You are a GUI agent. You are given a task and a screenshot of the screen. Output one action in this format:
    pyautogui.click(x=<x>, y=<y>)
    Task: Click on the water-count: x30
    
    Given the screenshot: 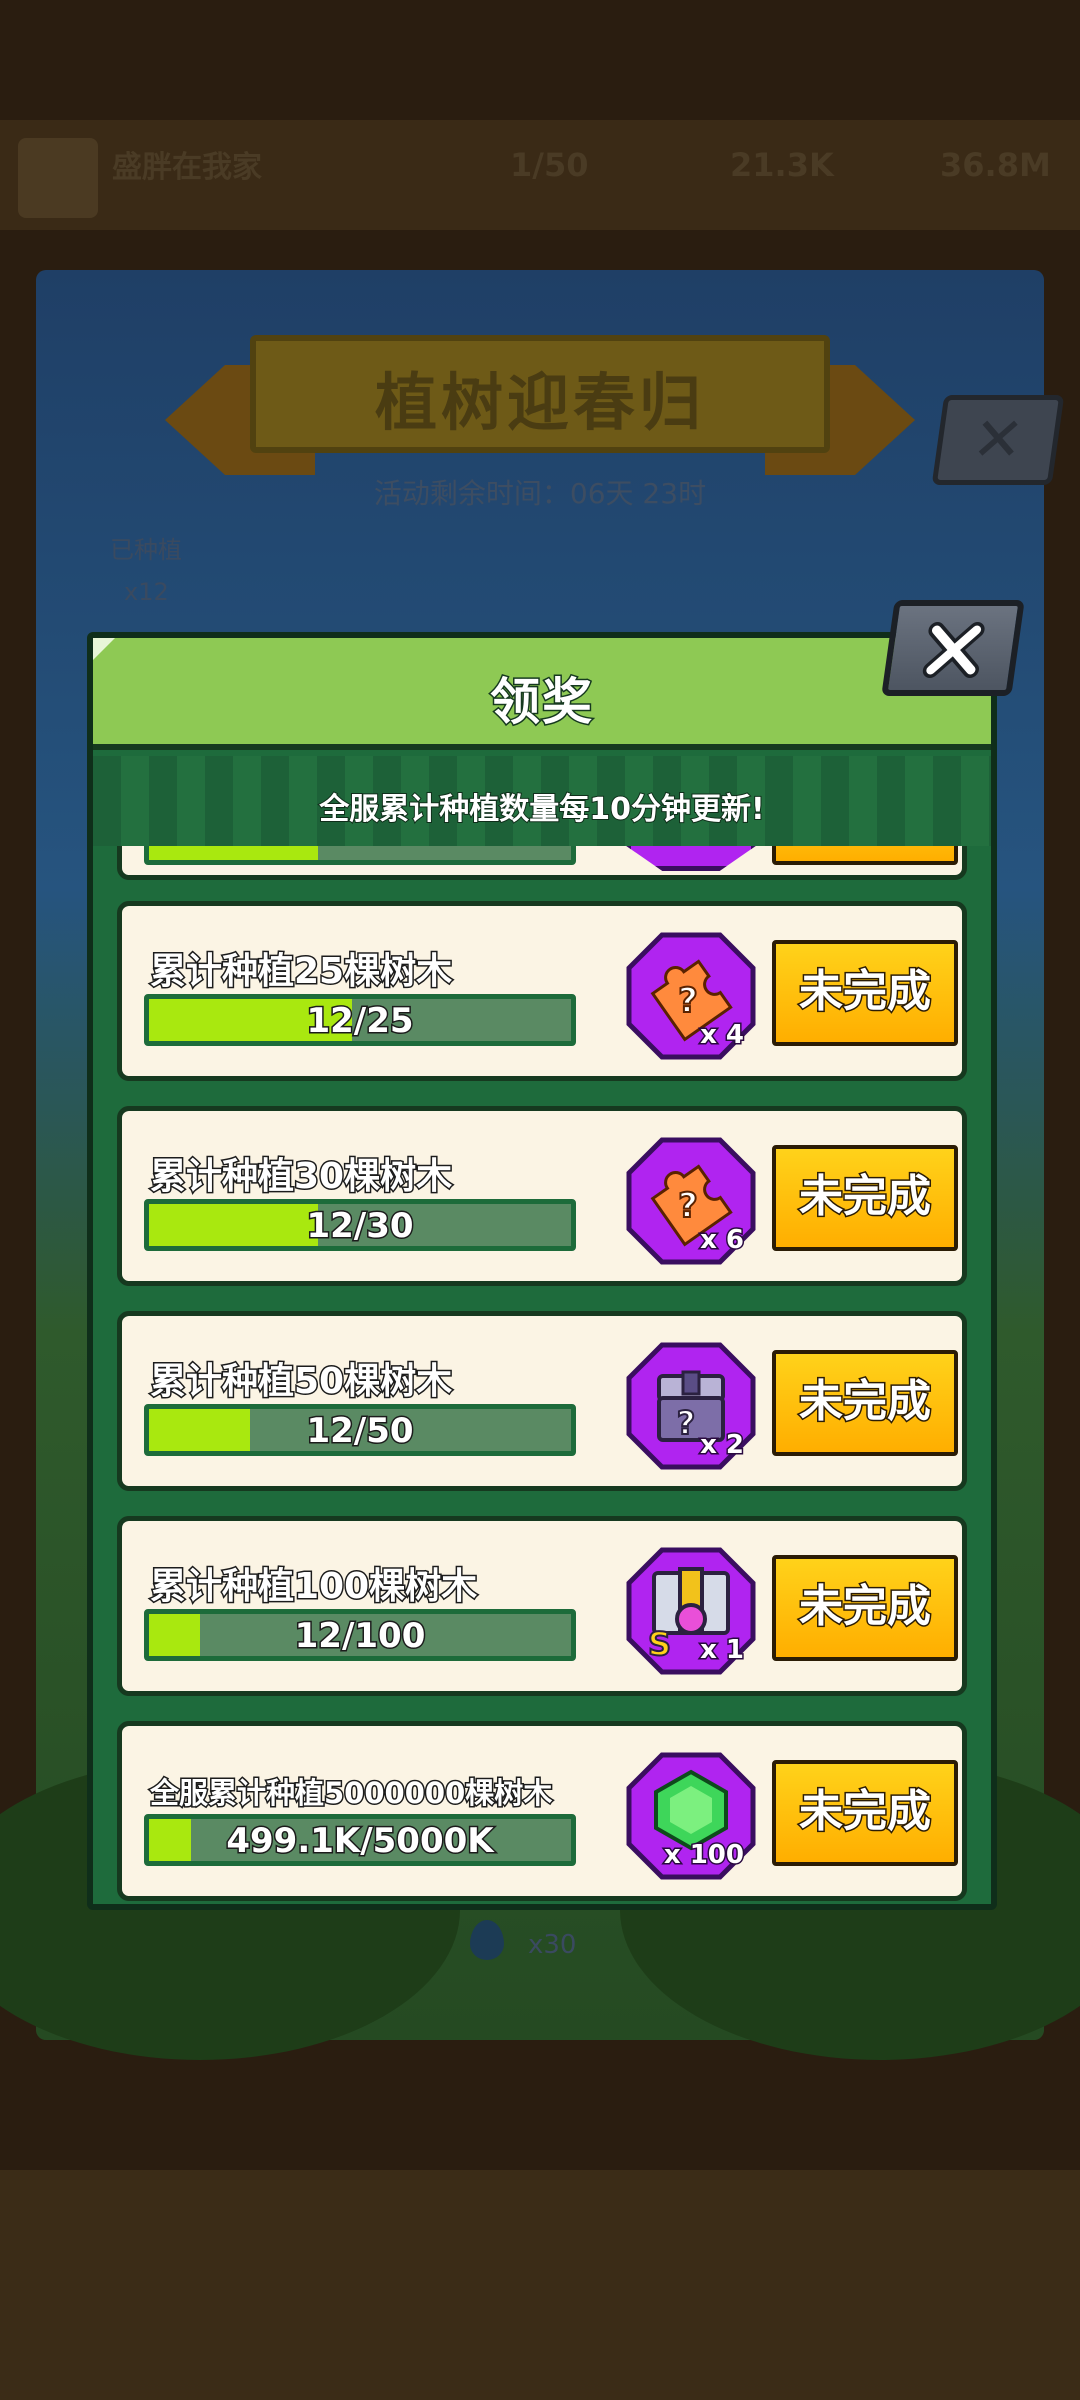 What is the action you would take?
    pyautogui.click(x=552, y=1945)
    